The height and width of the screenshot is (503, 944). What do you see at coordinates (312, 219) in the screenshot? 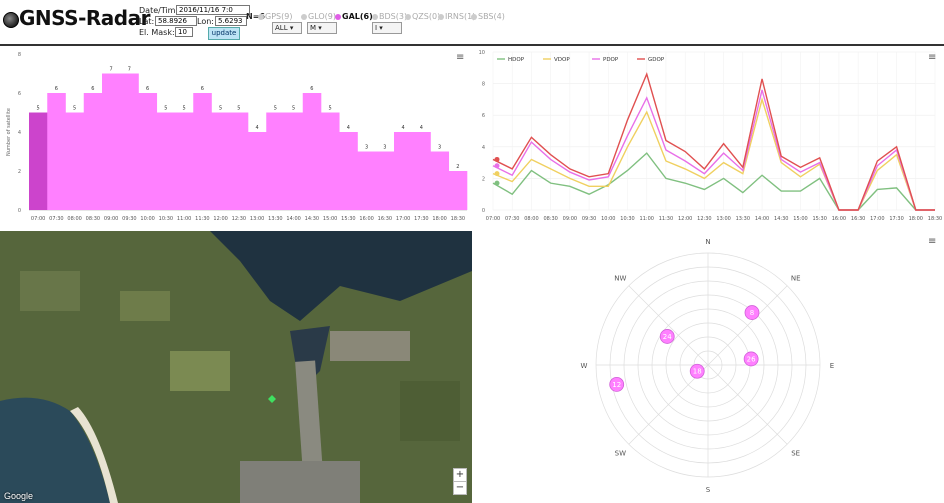
I see `bar-x-tick: 14:30` at bounding box center [312, 219].